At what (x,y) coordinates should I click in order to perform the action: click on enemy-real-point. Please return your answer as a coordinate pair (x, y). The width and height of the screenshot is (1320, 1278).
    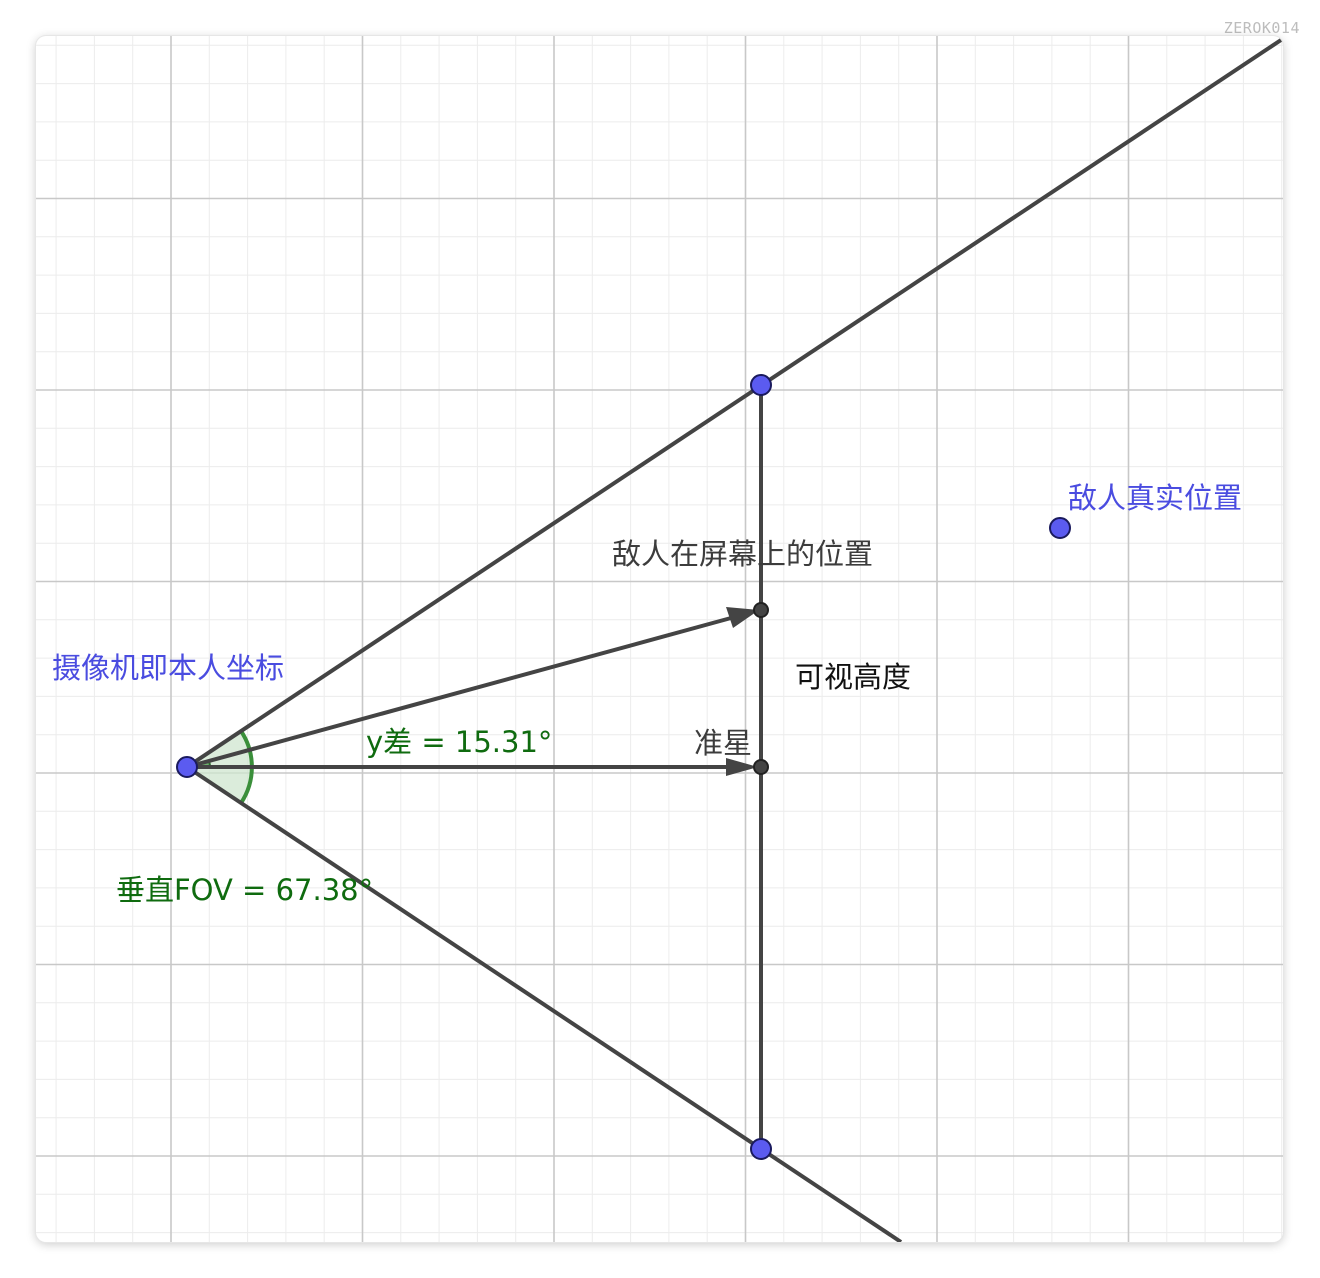
    Looking at the image, I should click on (1060, 528).